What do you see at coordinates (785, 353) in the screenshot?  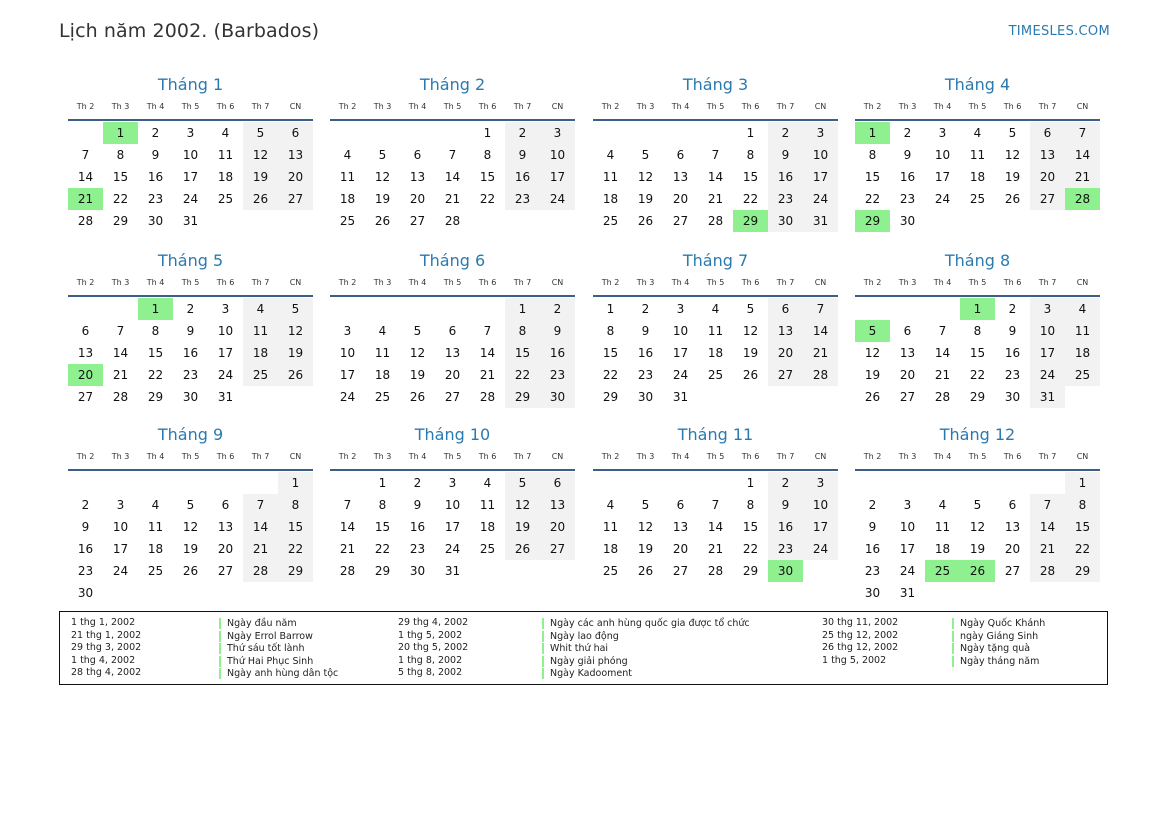 I see `day-cell: 20` at bounding box center [785, 353].